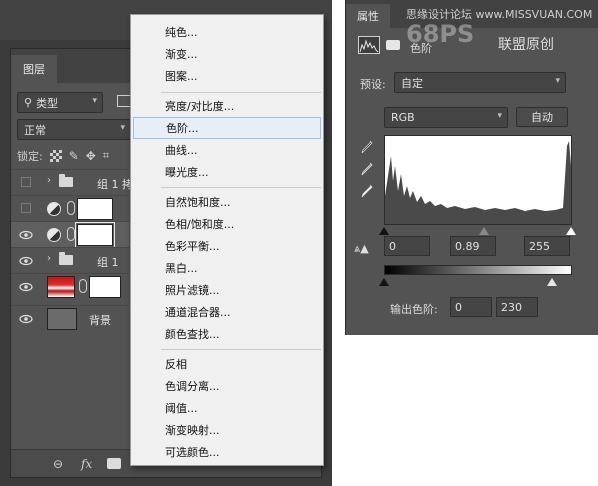 The image size is (598, 486). I want to click on auto-button: 自动, so click(542, 117).